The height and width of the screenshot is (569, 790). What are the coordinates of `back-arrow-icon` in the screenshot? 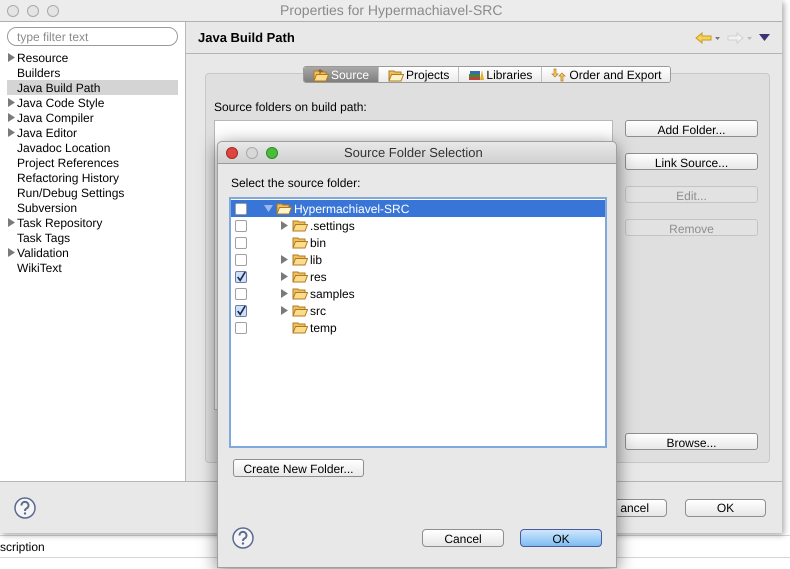 It's located at (708, 38).